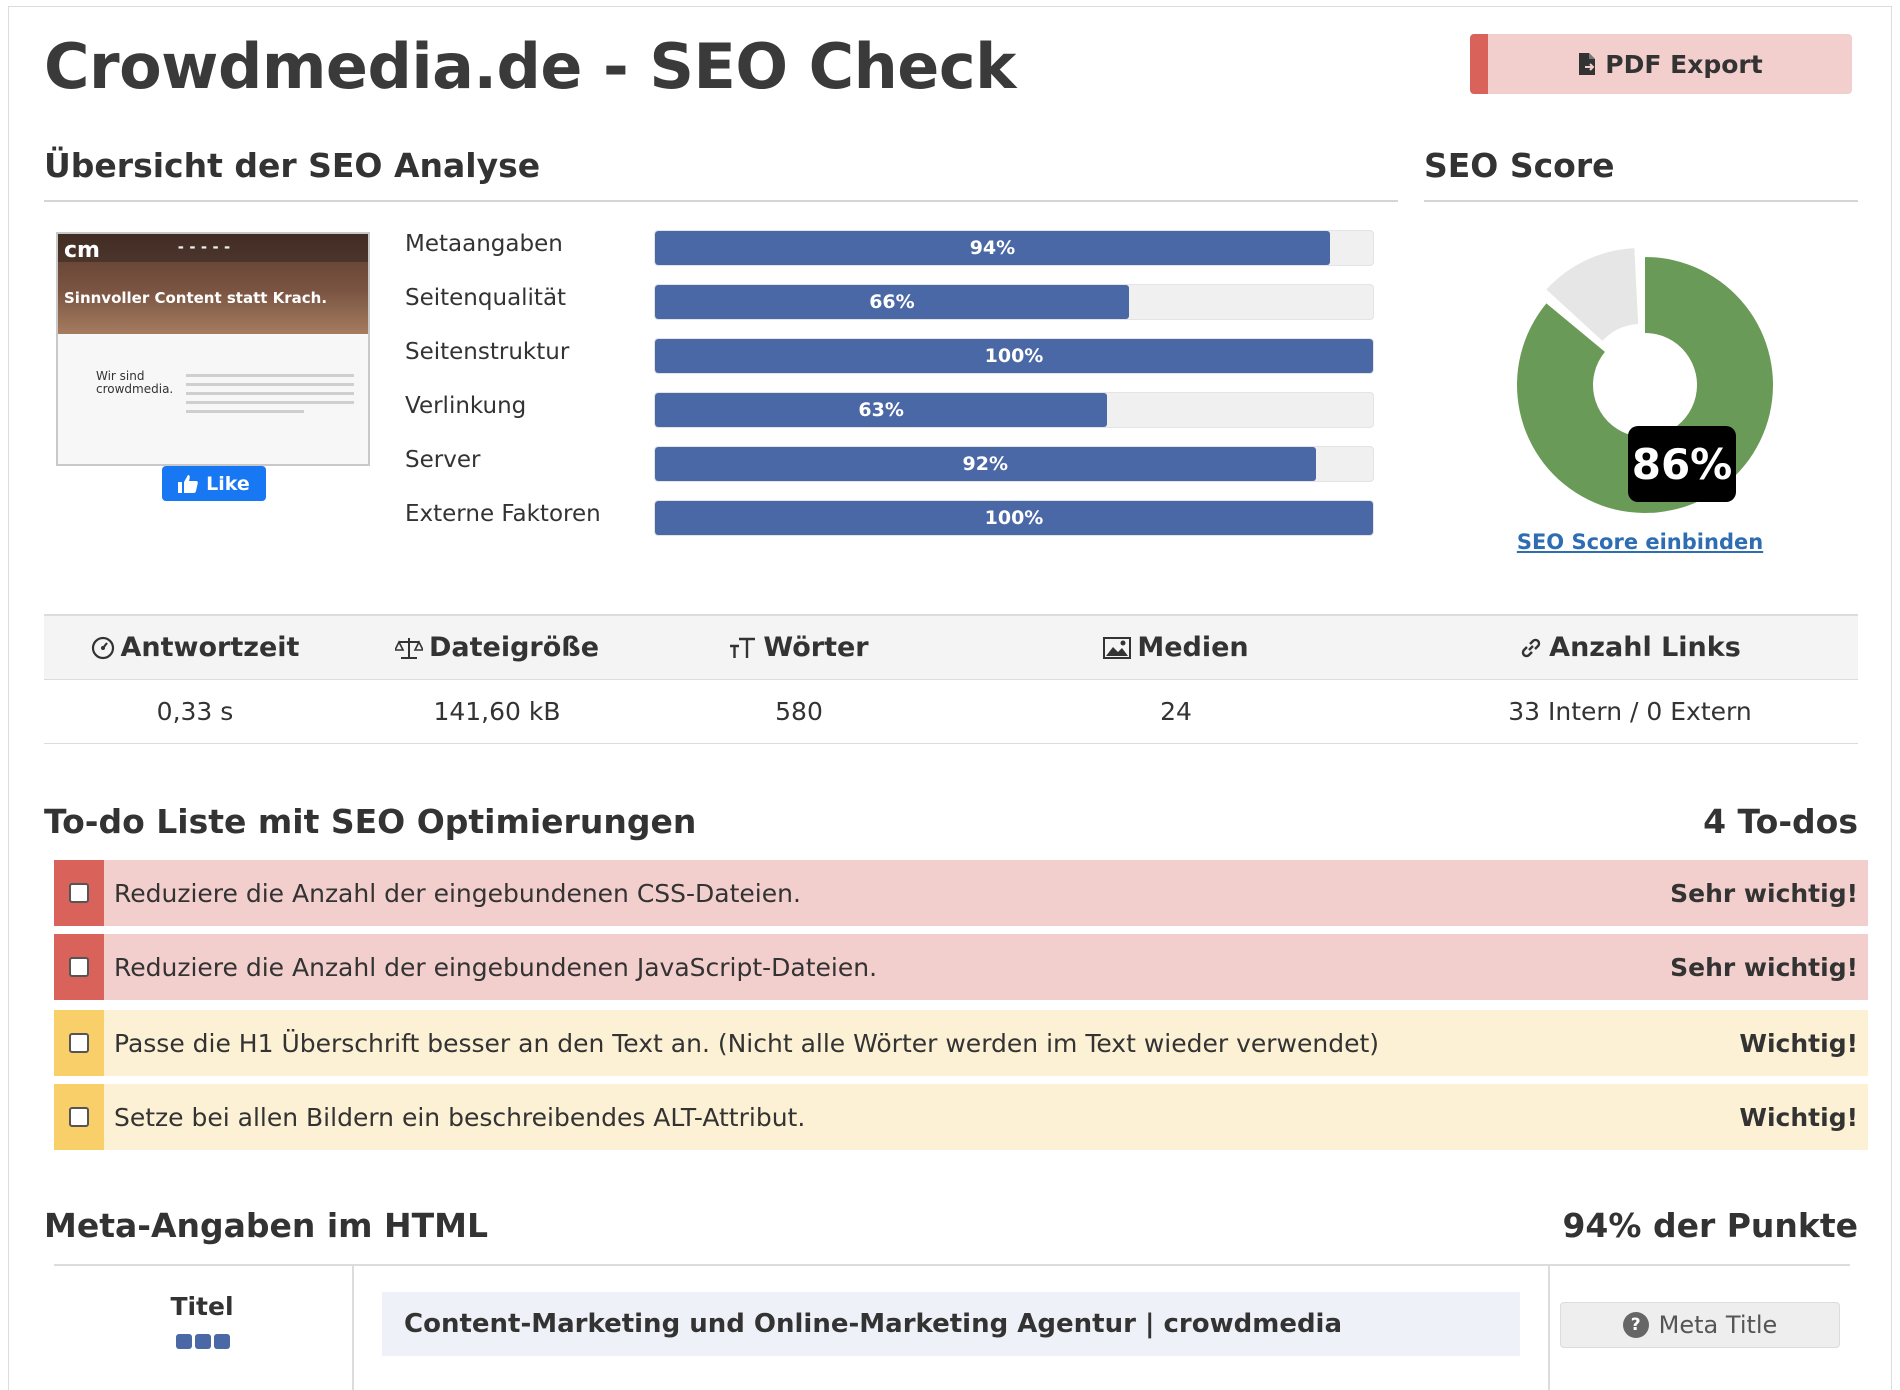 The image size is (1900, 1390). What do you see at coordinates (195, 647) in the screenshot?
I see `stat-header-response-time: Antwortzeit` at bounding box center [195, 647].